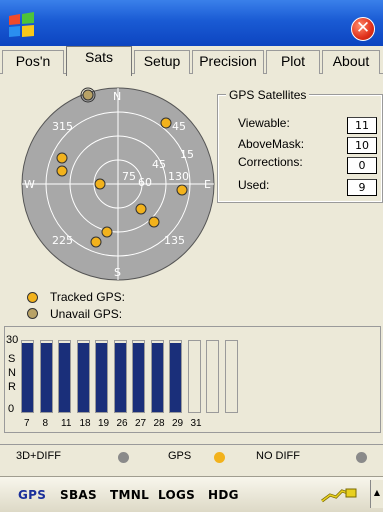  Describe the element at coordinates (270, 162) in the screenshot. I see `corrections-label: Corrections:` at that location.